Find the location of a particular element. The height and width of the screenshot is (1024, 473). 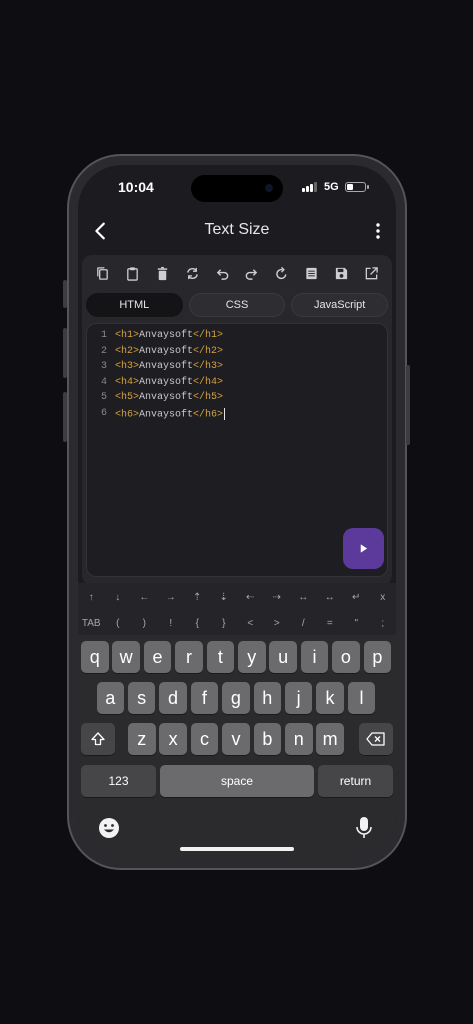

accessory-key: } is located at coordinates (224, 623).